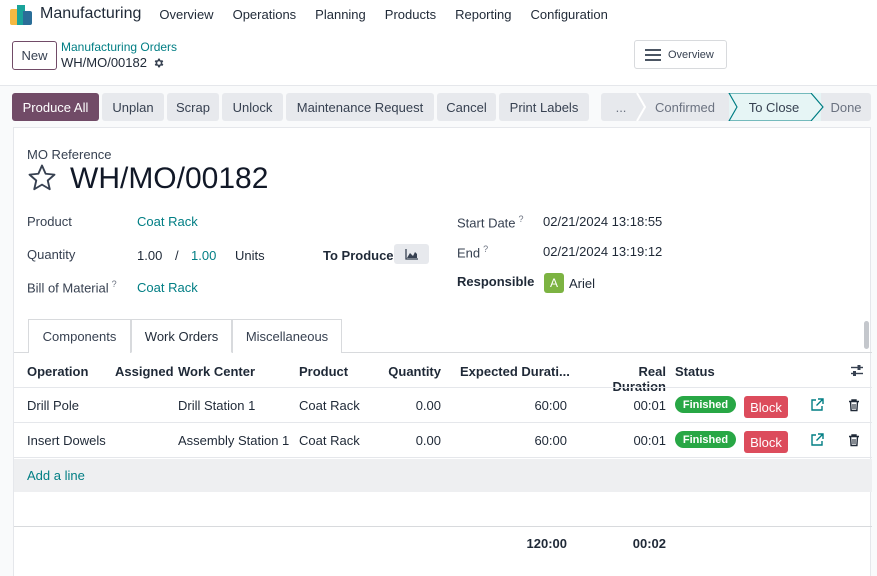 The image size is (877, 576). Describe the element at coordinates (521, 219) in the screenshot. I see `start-date-help-icon: ?` at that location.